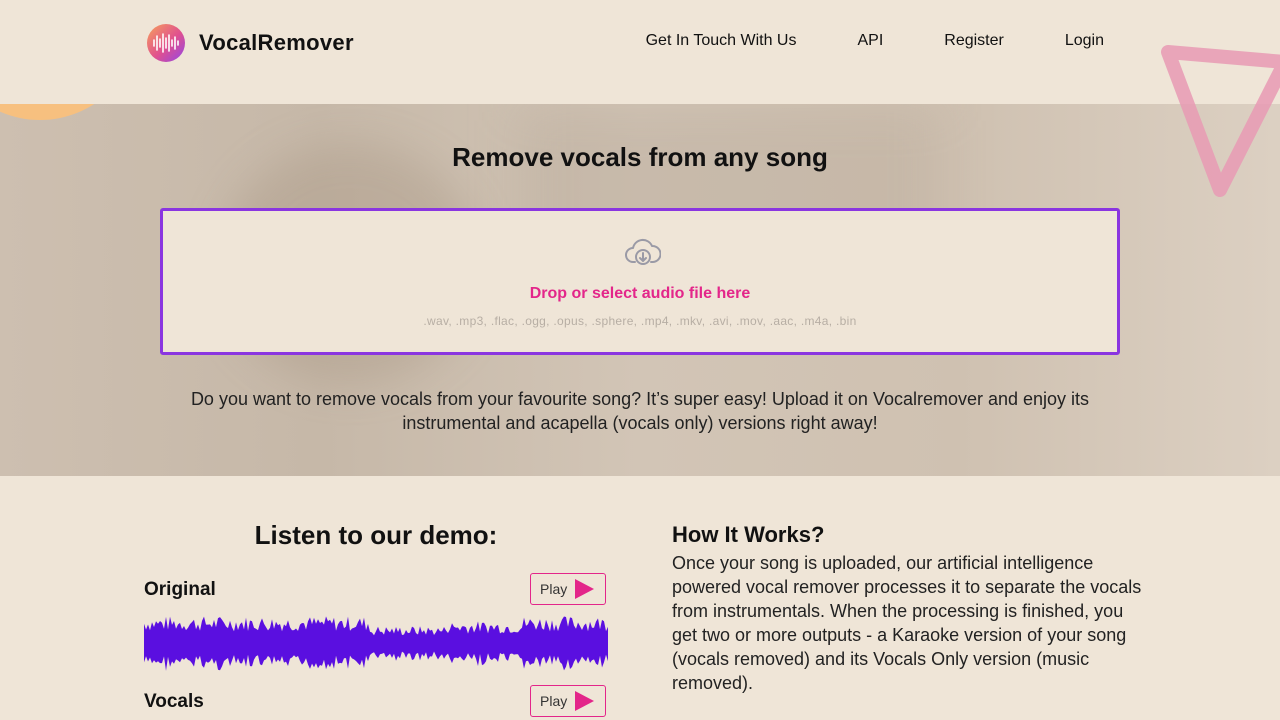  I want to click on nav-api-link: API, so click(870, 41).